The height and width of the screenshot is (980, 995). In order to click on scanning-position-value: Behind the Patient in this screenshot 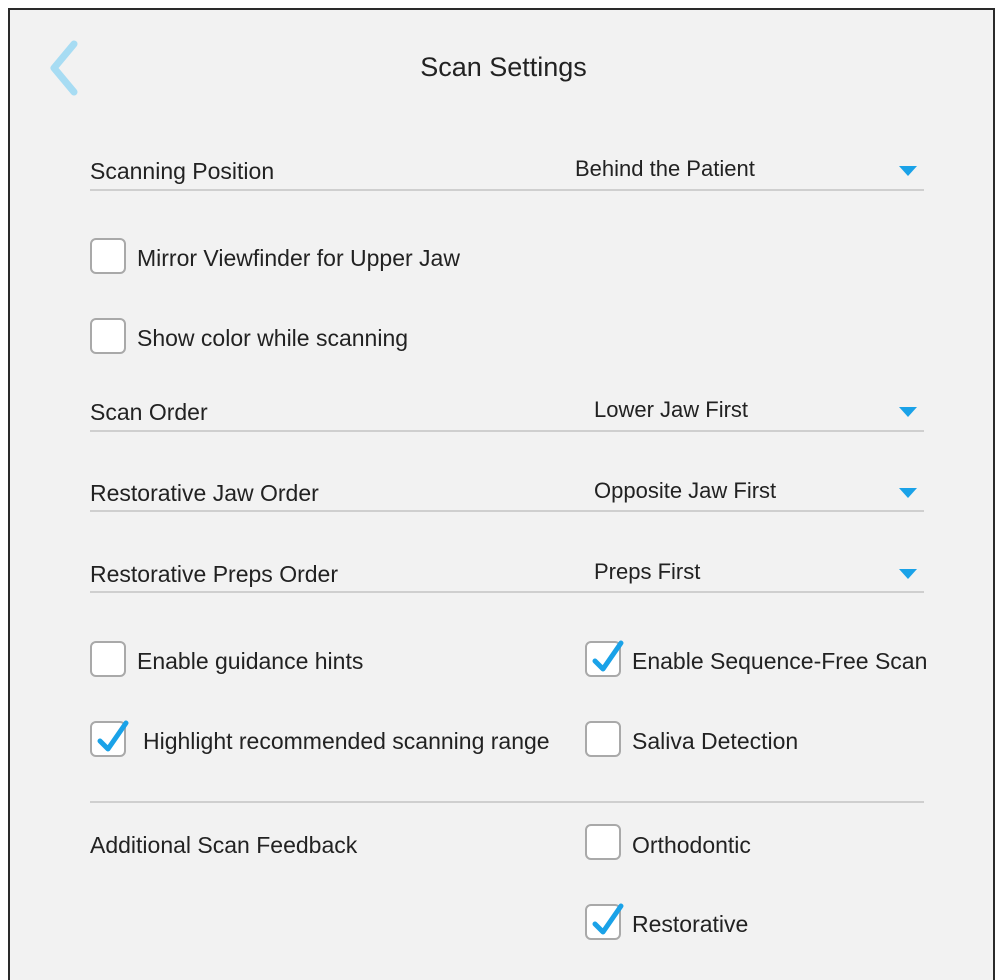, I will do `click(665, 168)`.